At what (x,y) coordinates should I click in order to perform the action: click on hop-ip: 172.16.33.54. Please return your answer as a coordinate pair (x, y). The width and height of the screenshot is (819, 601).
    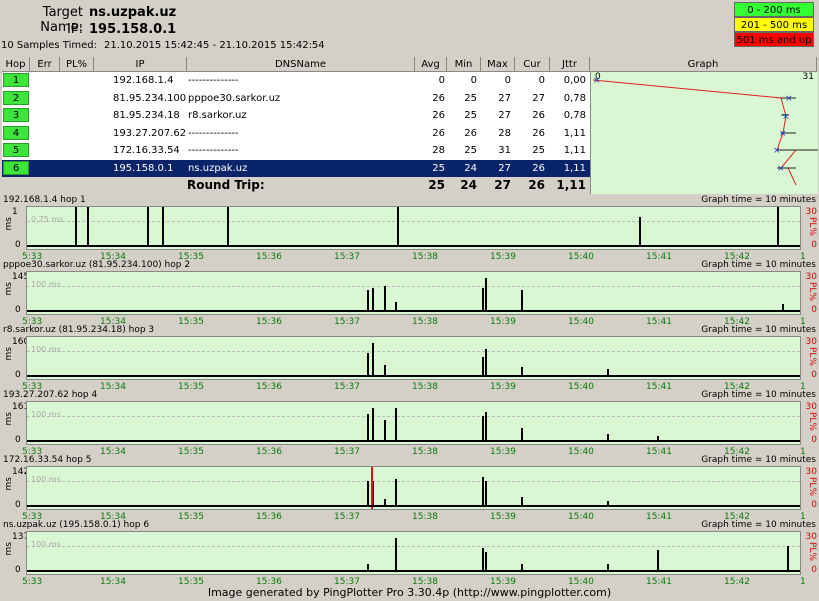
    Looking at the image, I should click on (146, 150).